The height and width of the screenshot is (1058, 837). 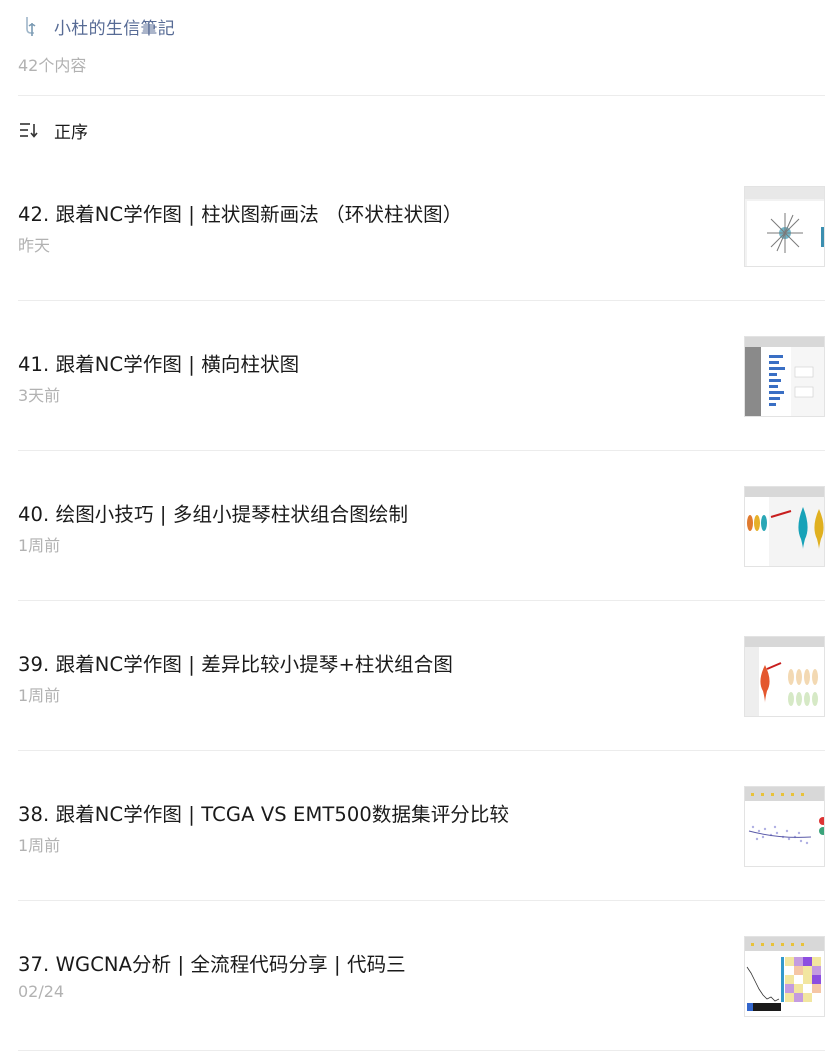 I want to click on article-title: 41. 跟着NC学作图 | 横向柱状图, so click(x=158, y=362).